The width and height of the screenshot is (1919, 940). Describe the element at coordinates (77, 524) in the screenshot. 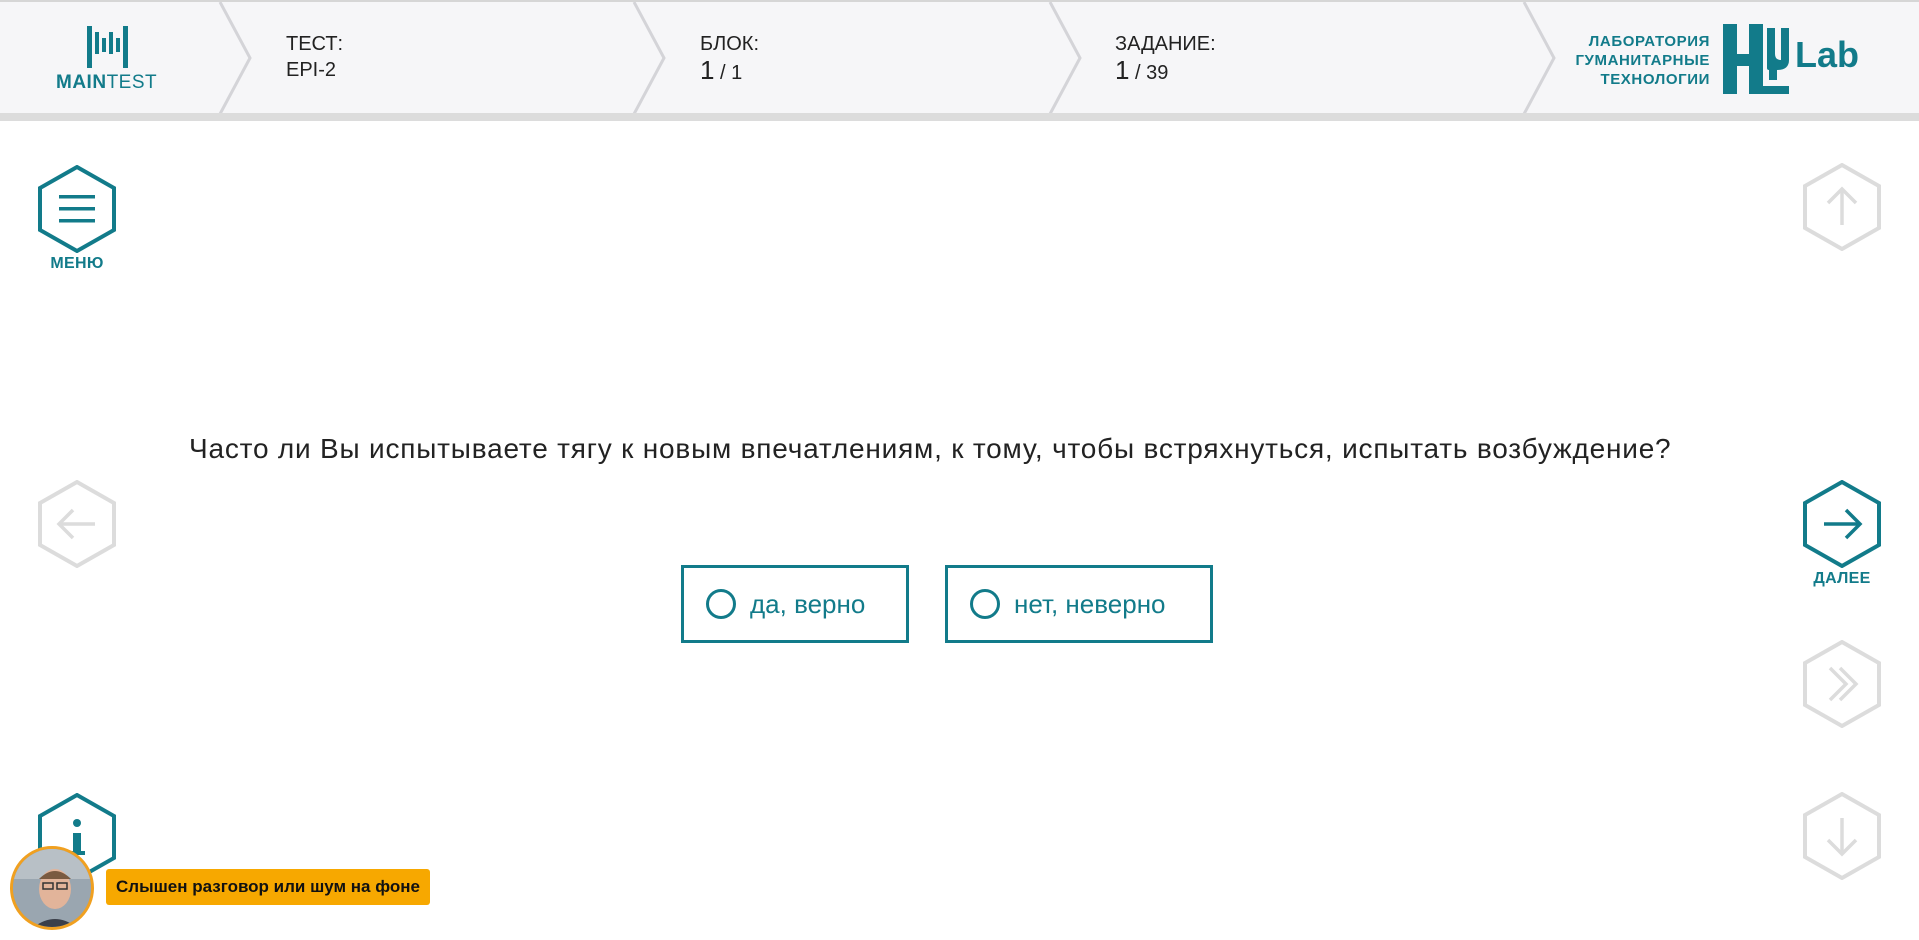

I see `arrow-left-icon` at that location.